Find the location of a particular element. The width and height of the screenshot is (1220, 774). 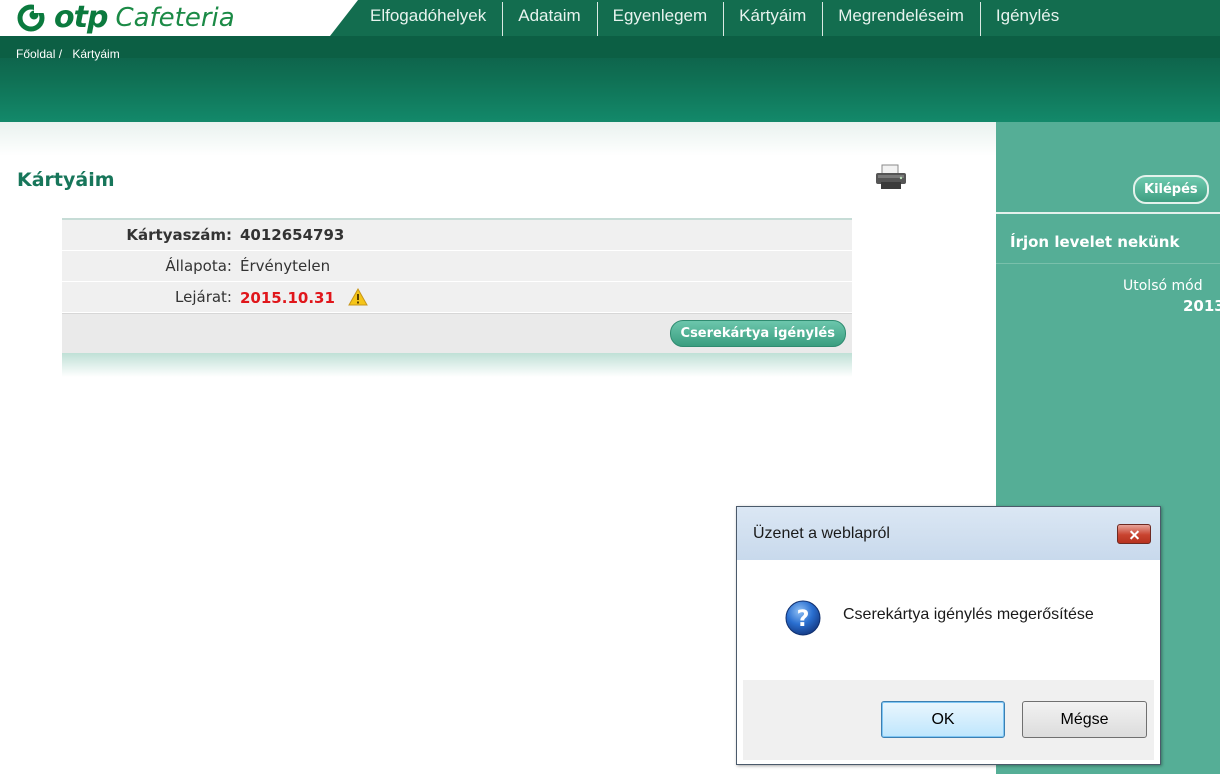

cancel-button: Mégse is located at coordinates (1084, 719).